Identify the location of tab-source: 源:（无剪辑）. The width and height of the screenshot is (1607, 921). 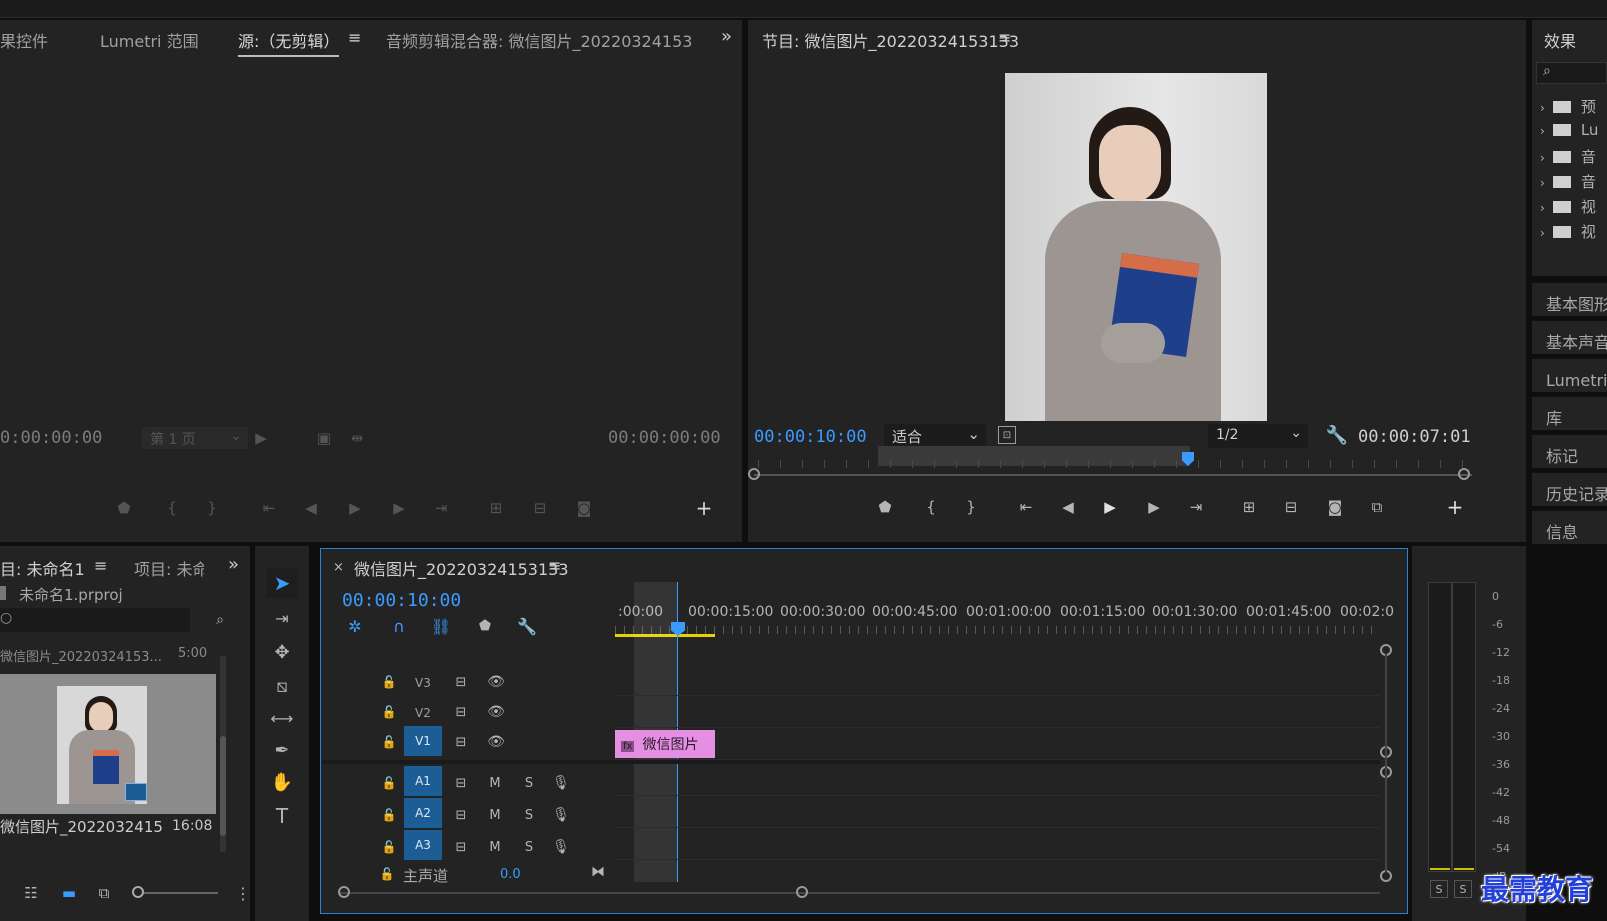
(289, 42).